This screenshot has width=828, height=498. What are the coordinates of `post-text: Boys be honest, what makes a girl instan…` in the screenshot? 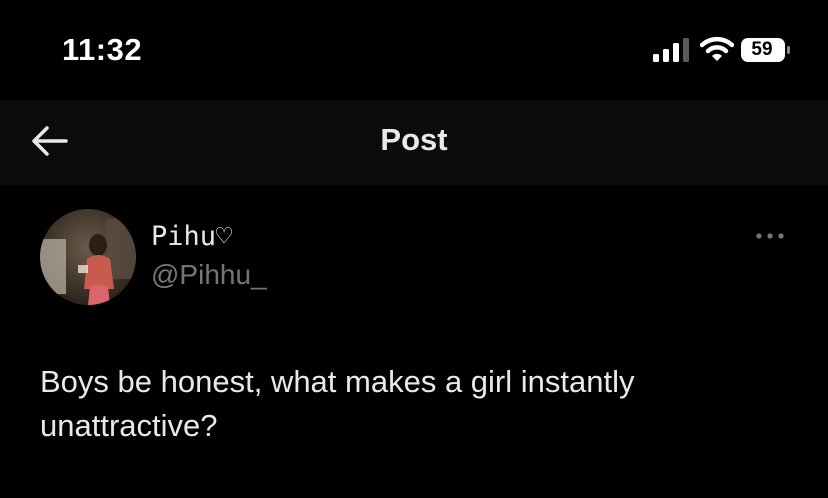 It's located at (337, 403).